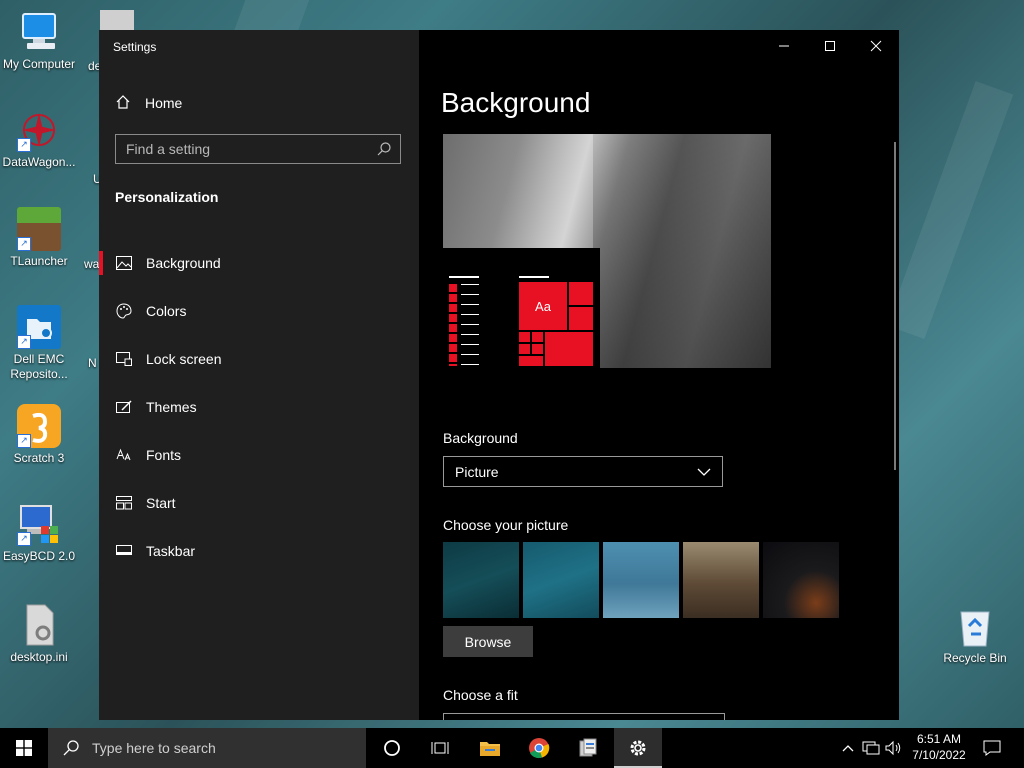 The image size is (1024, 768). I want to click on desktop-icon-scratch: ↗ Scratch 3, so click(39, 435).